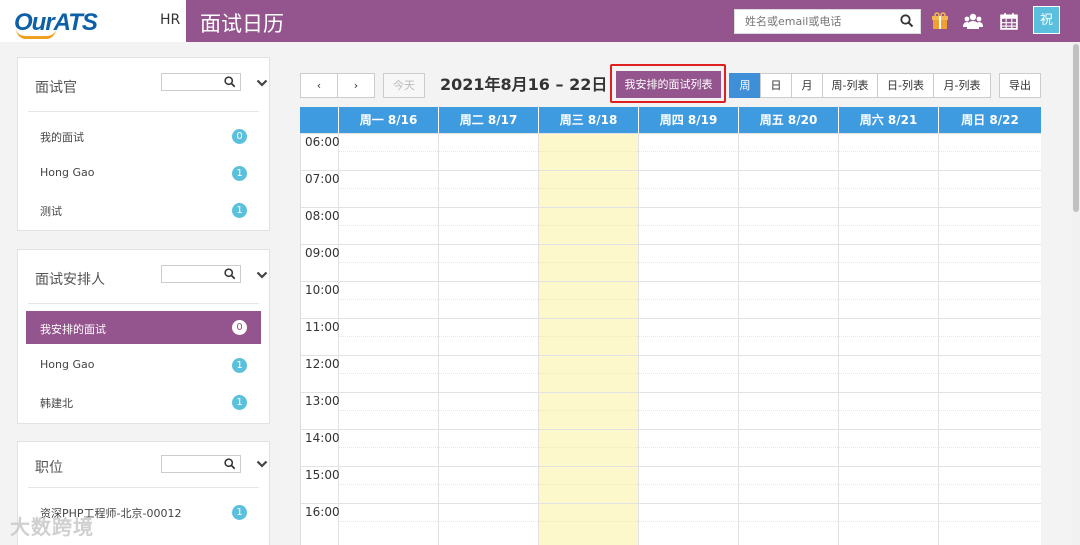 The image size is (1080, 545). What do you see at coordinates (807, 85) in the screenshot?
I see `view-month-button: 月` at bounding box center [807, 85].